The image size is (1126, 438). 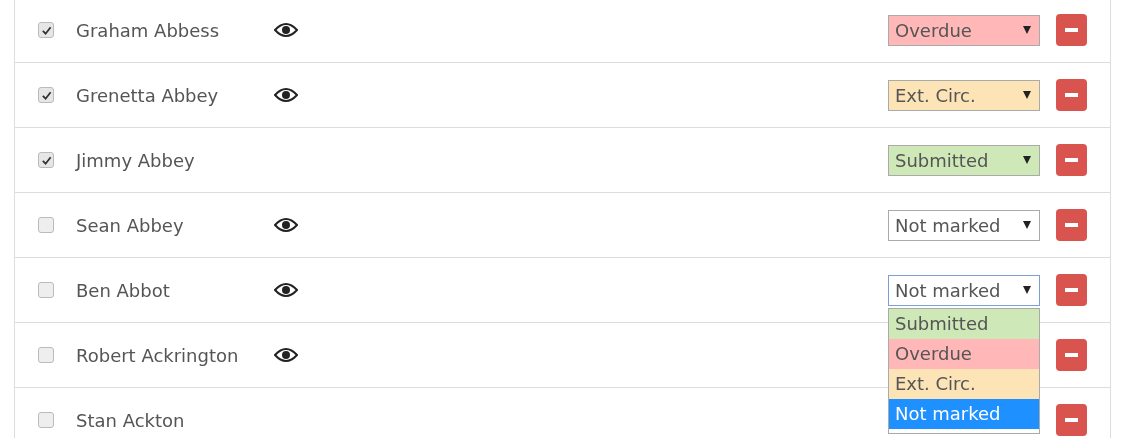 I want to click on dropdown-option: Ext. Circ., so click(x=964, y=383).